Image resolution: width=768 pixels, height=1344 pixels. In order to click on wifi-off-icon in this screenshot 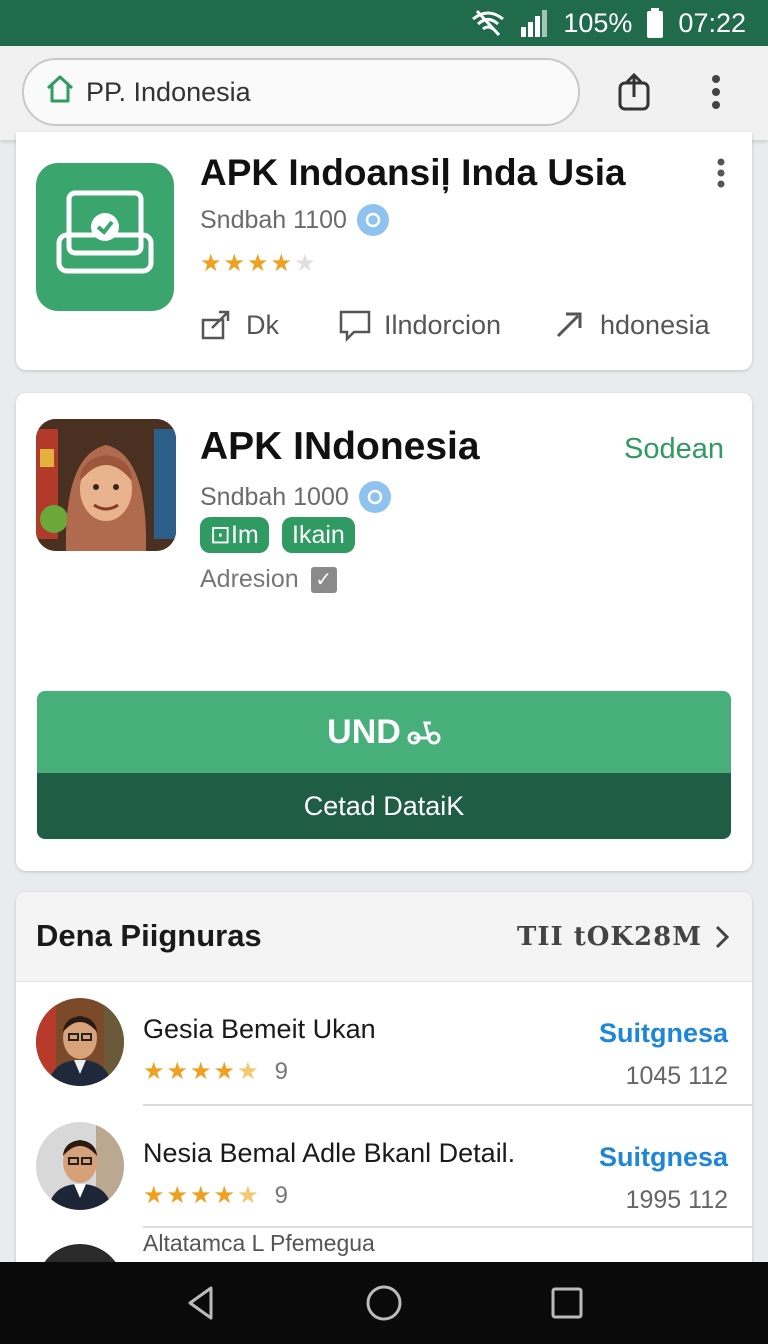, I will do `click(488, 23)`.